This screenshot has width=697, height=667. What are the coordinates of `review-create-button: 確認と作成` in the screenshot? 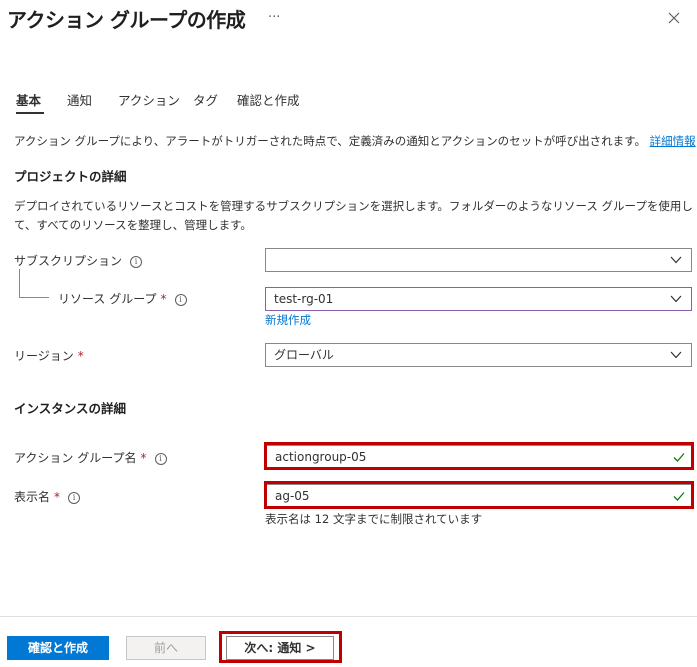 It's located at (58, 648).